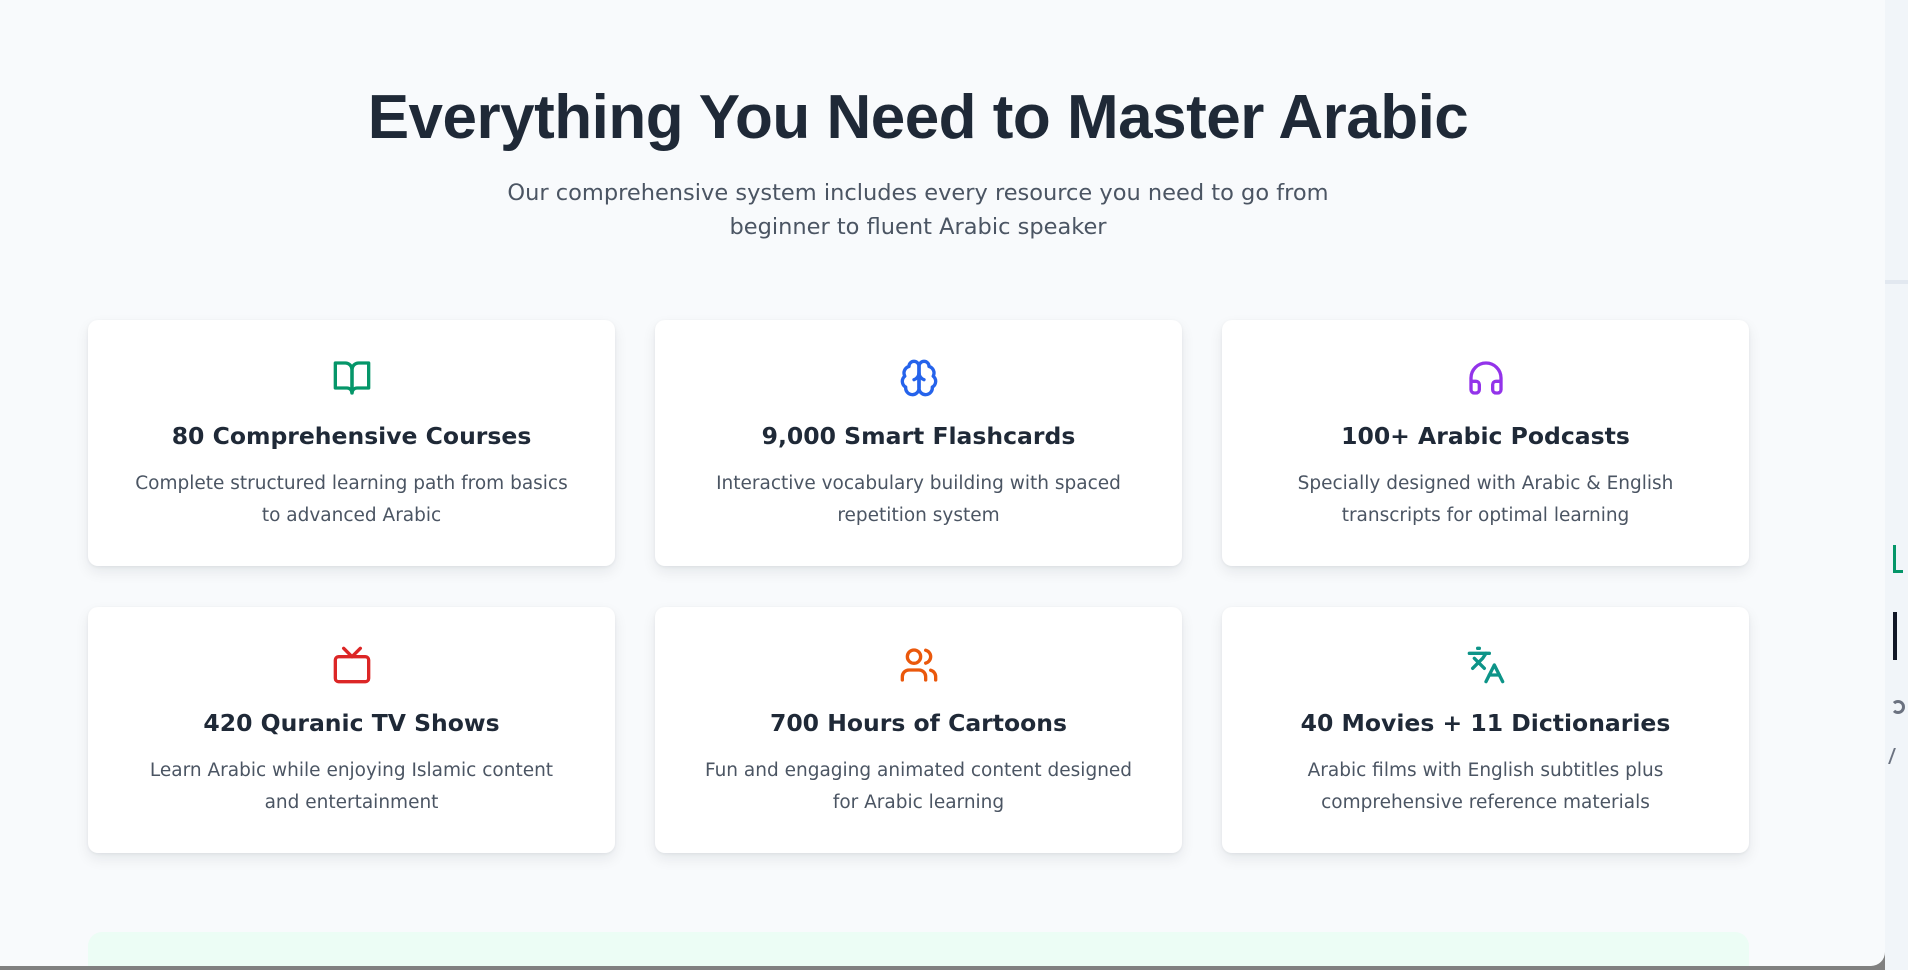  Describe the element at coordinates (918, 949) in the screenshot. I see `cta-banner-top` at that location.